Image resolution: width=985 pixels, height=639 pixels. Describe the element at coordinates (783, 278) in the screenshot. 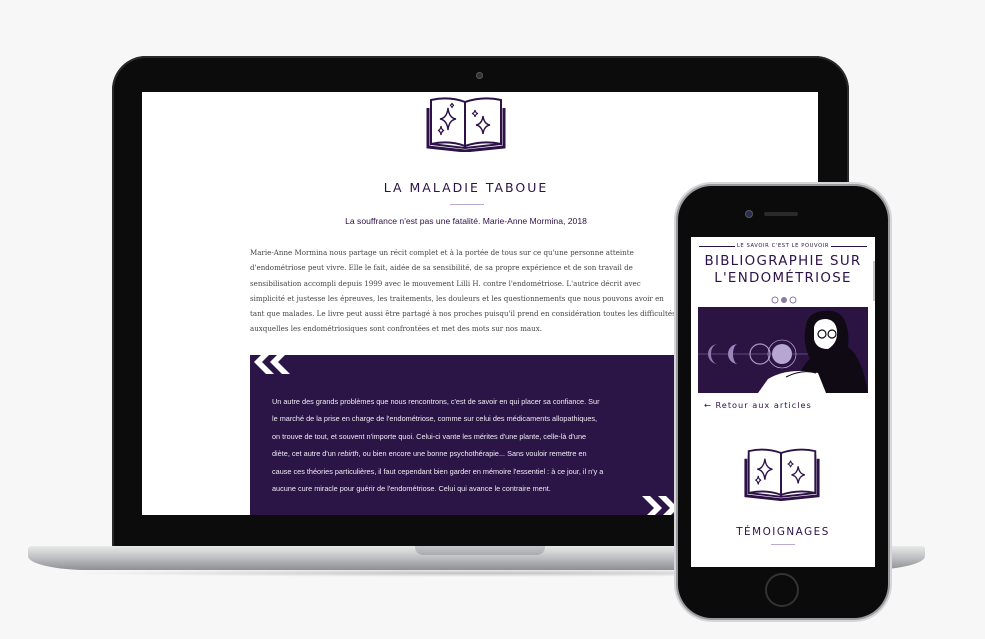

I see `phone-title-line: L'ENDOMÉTRIOSE` at that location.